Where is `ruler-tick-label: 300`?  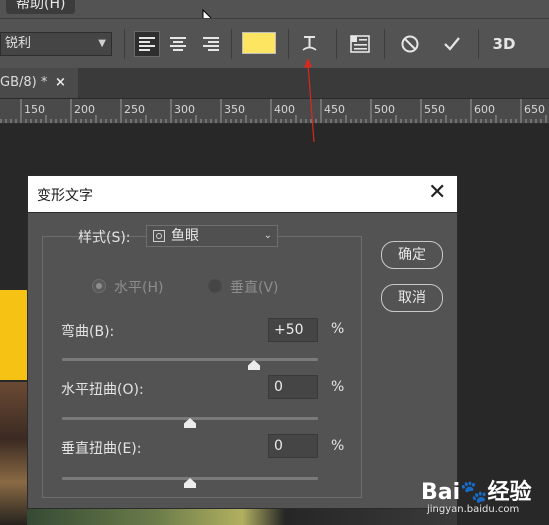 ruler-tick-label: 300 is located at coordinates (184, 109).